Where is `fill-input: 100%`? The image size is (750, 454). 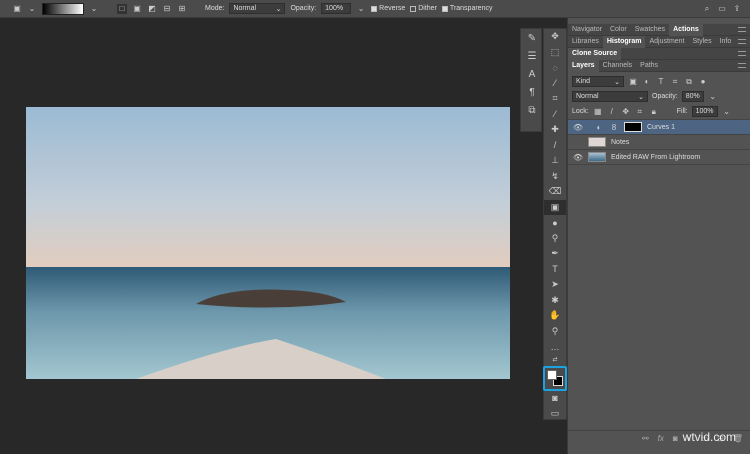
fill-input: 100% is located at coordinates (704, 111).